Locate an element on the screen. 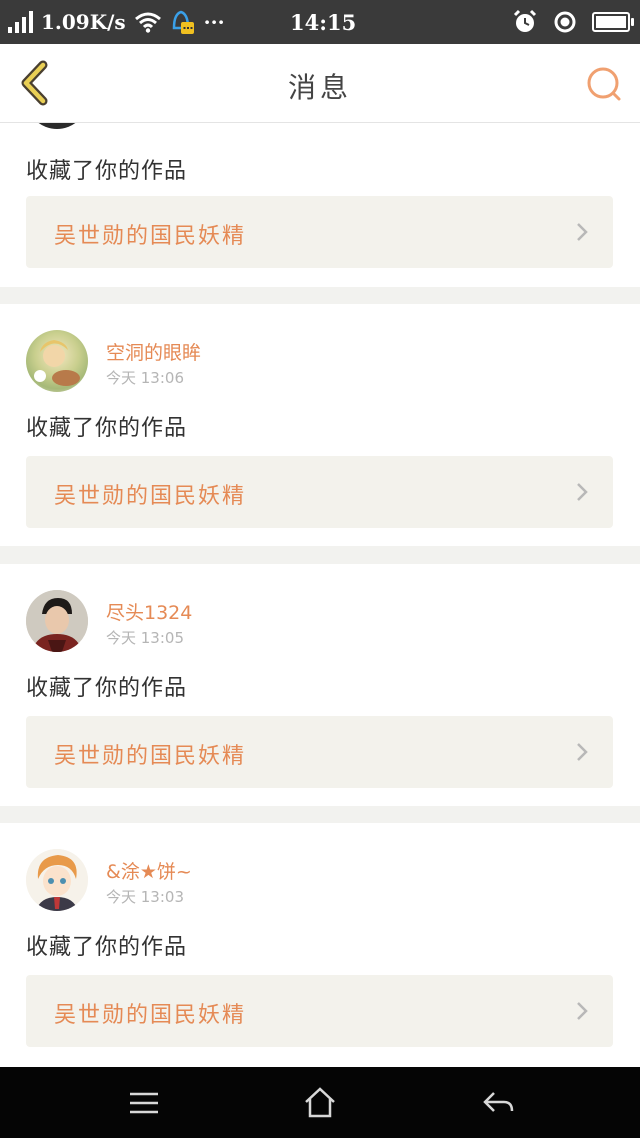 The height and width of the screenshot is (1138, 640). system-nav-bar is located at coordinates (320, 1102).